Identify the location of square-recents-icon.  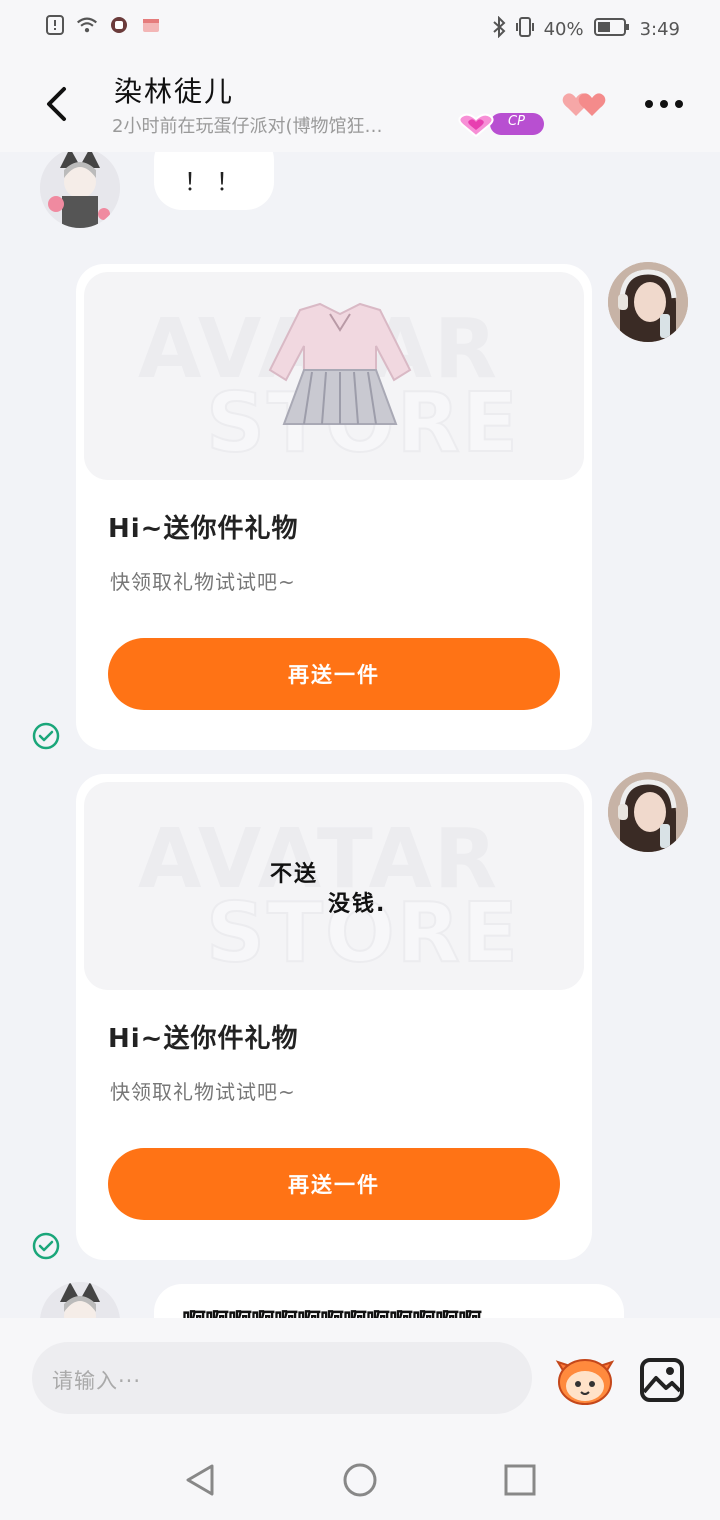
(520, 1480).